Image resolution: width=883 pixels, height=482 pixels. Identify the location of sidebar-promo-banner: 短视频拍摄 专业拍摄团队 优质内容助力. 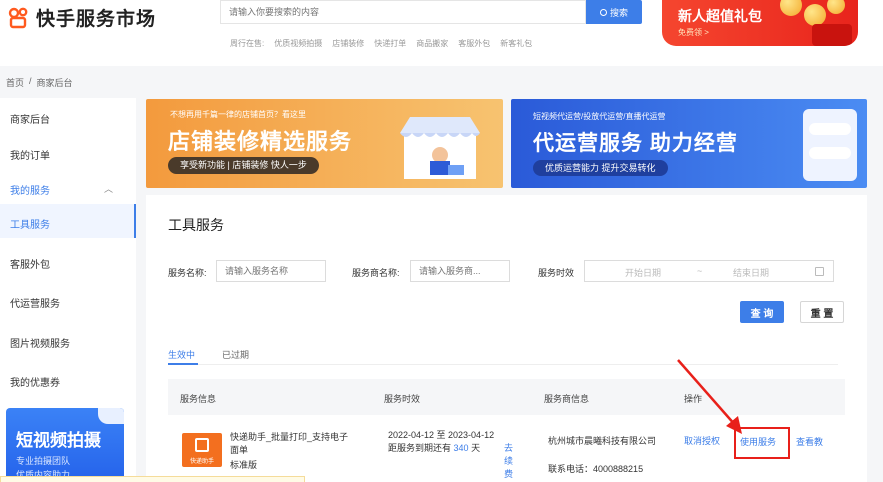
(65, 445).